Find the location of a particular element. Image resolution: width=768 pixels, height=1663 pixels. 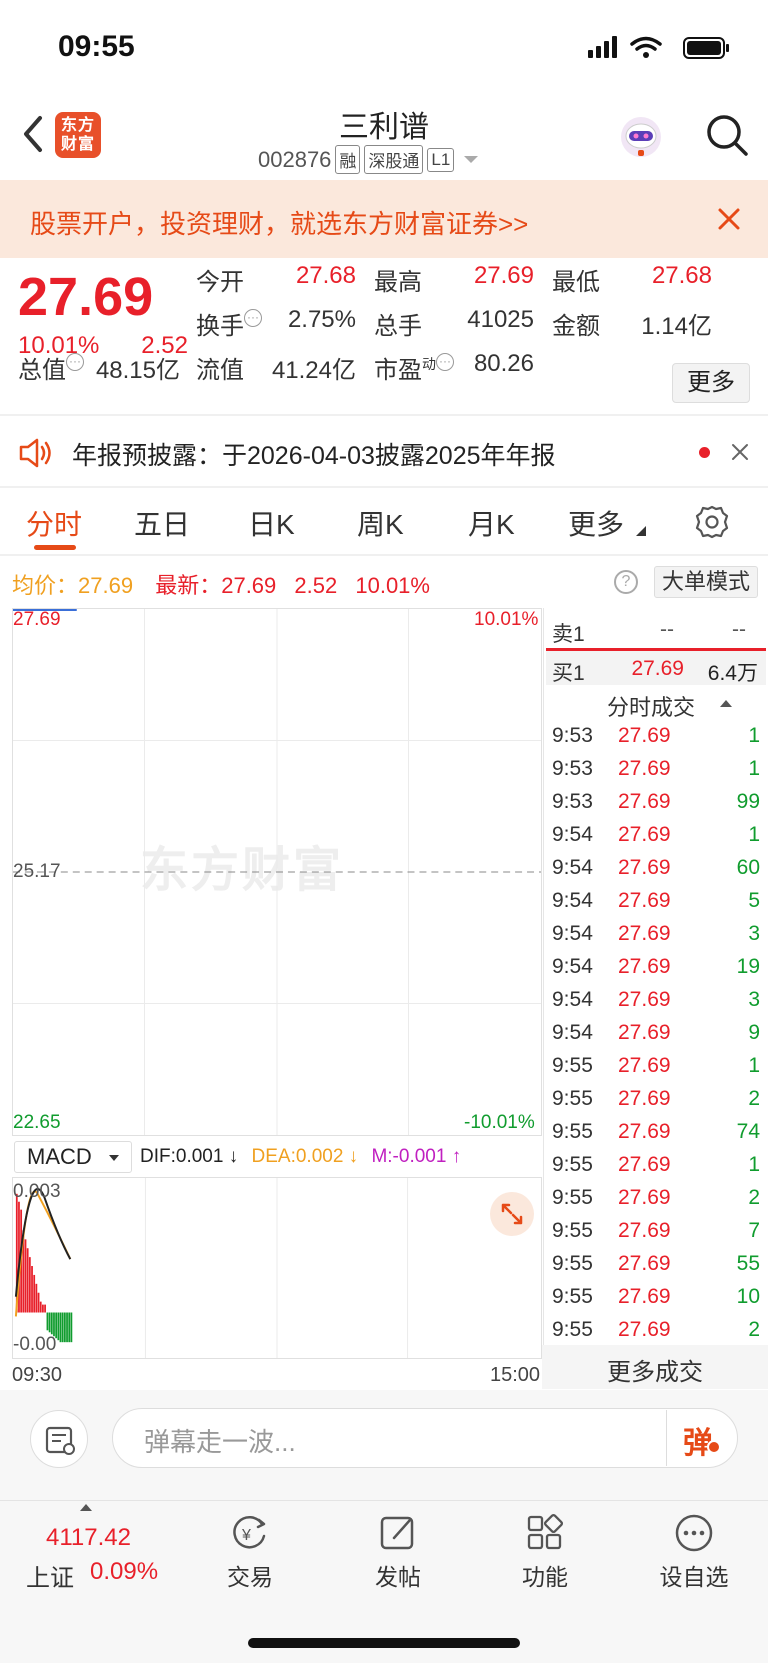

dropdown-caret-icon is located at coordinates (471, 159).